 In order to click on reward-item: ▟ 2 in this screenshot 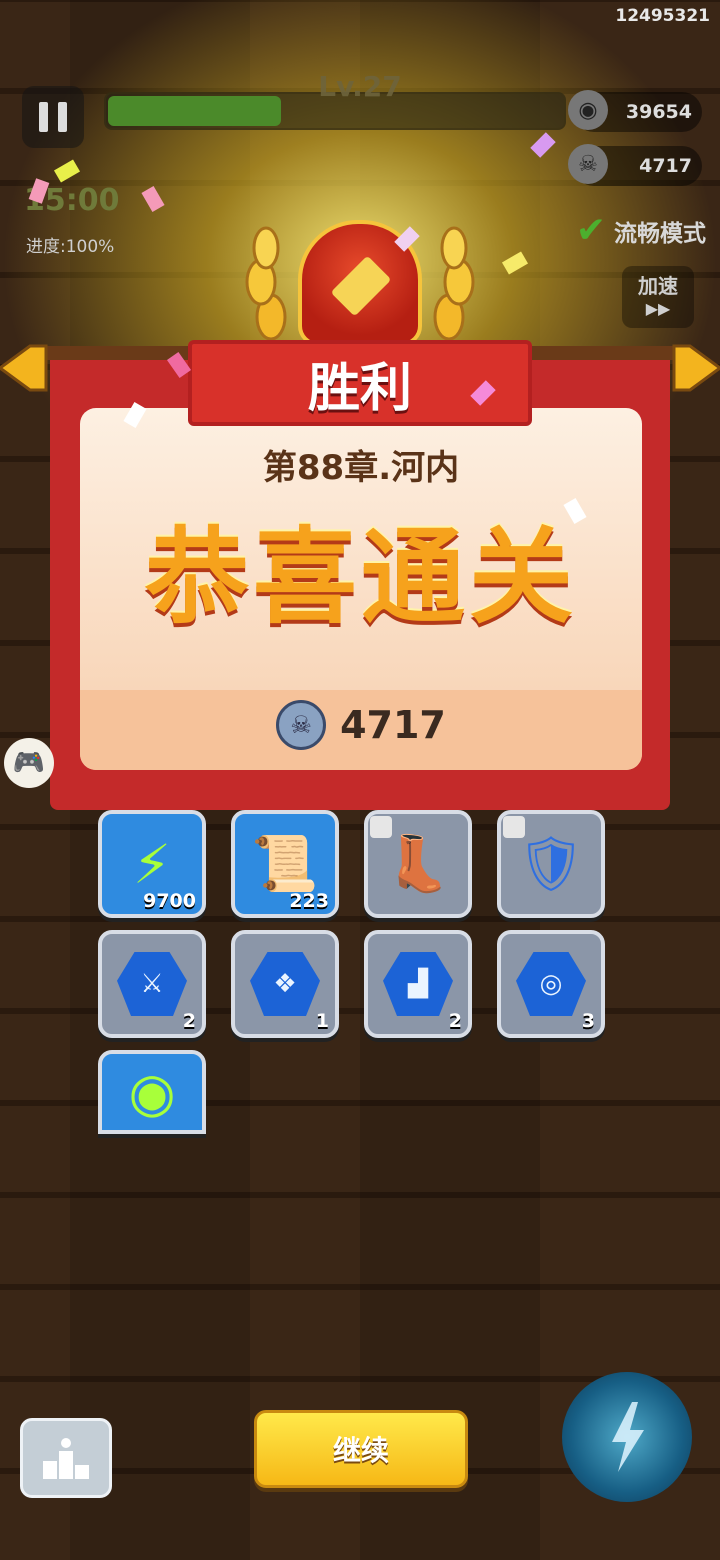, I will do `click(418, 984)`.